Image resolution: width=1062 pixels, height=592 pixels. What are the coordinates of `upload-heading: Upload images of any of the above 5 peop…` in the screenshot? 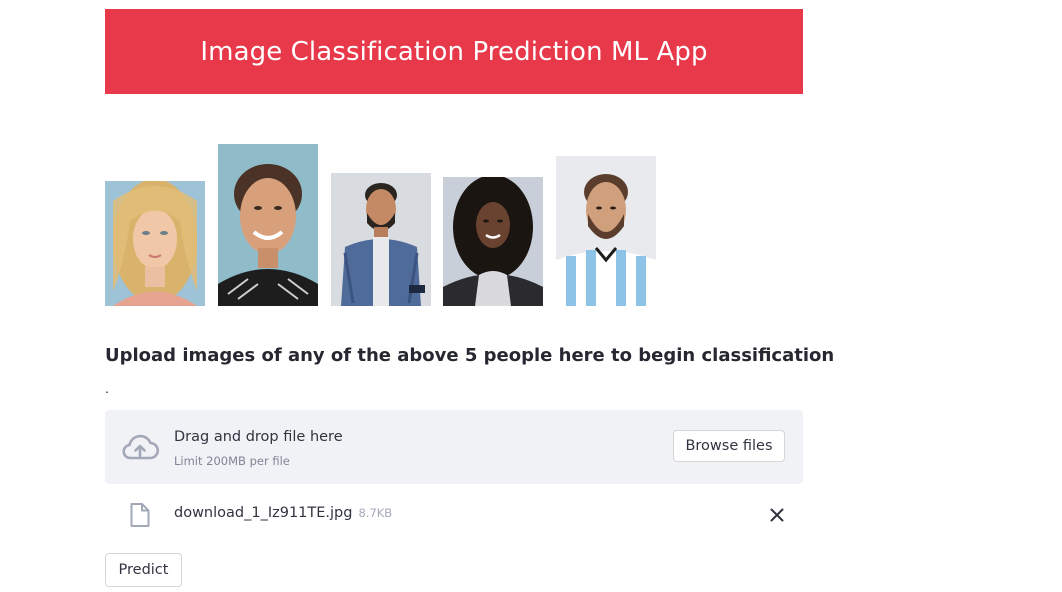 It's located at (470, 355).